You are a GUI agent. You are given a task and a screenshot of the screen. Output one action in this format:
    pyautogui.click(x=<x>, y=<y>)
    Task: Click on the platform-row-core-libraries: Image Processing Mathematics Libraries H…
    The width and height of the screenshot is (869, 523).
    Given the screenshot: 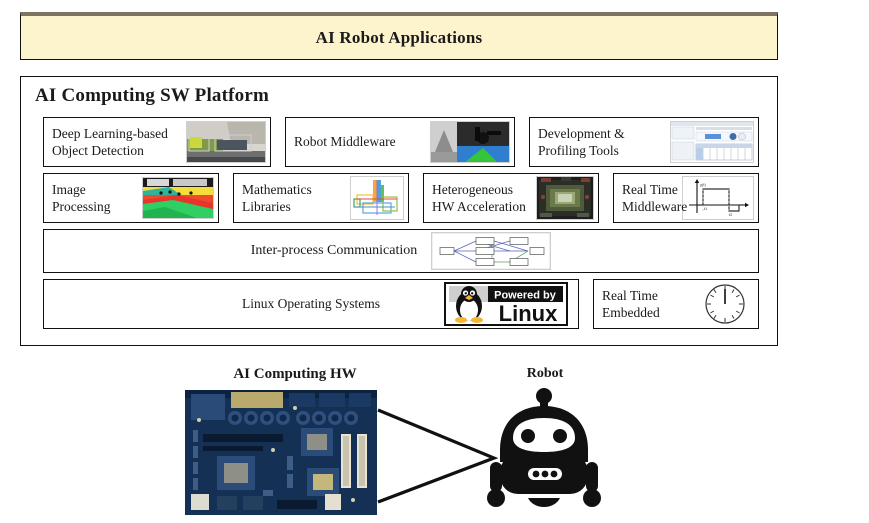 What is the action you would take?
    pyautogui.click(x=401, y=198)
    